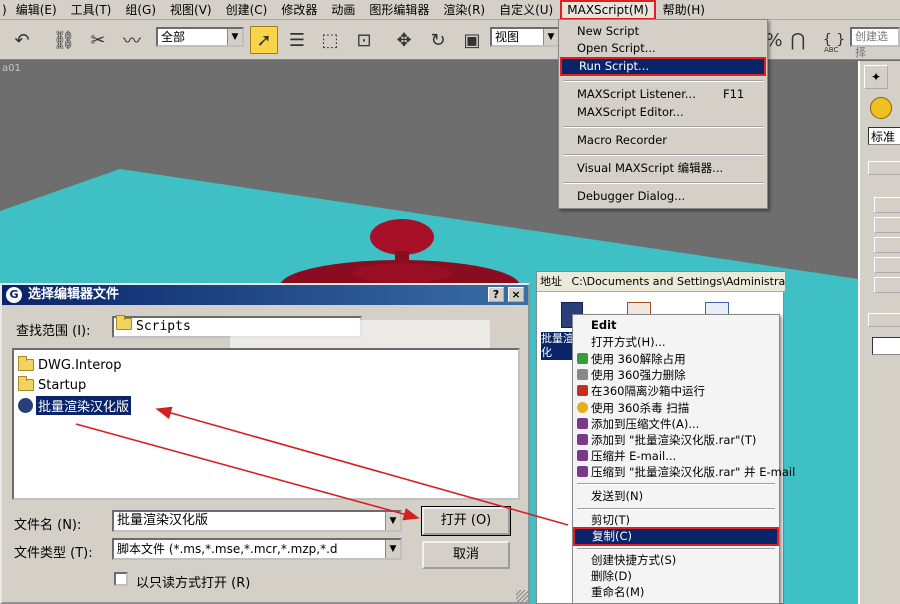 This screenshot has height=604, width=900. Describe the element at coordinates (676, 325) in the screenshot. I see `ctx-edit: Edit` at that location.